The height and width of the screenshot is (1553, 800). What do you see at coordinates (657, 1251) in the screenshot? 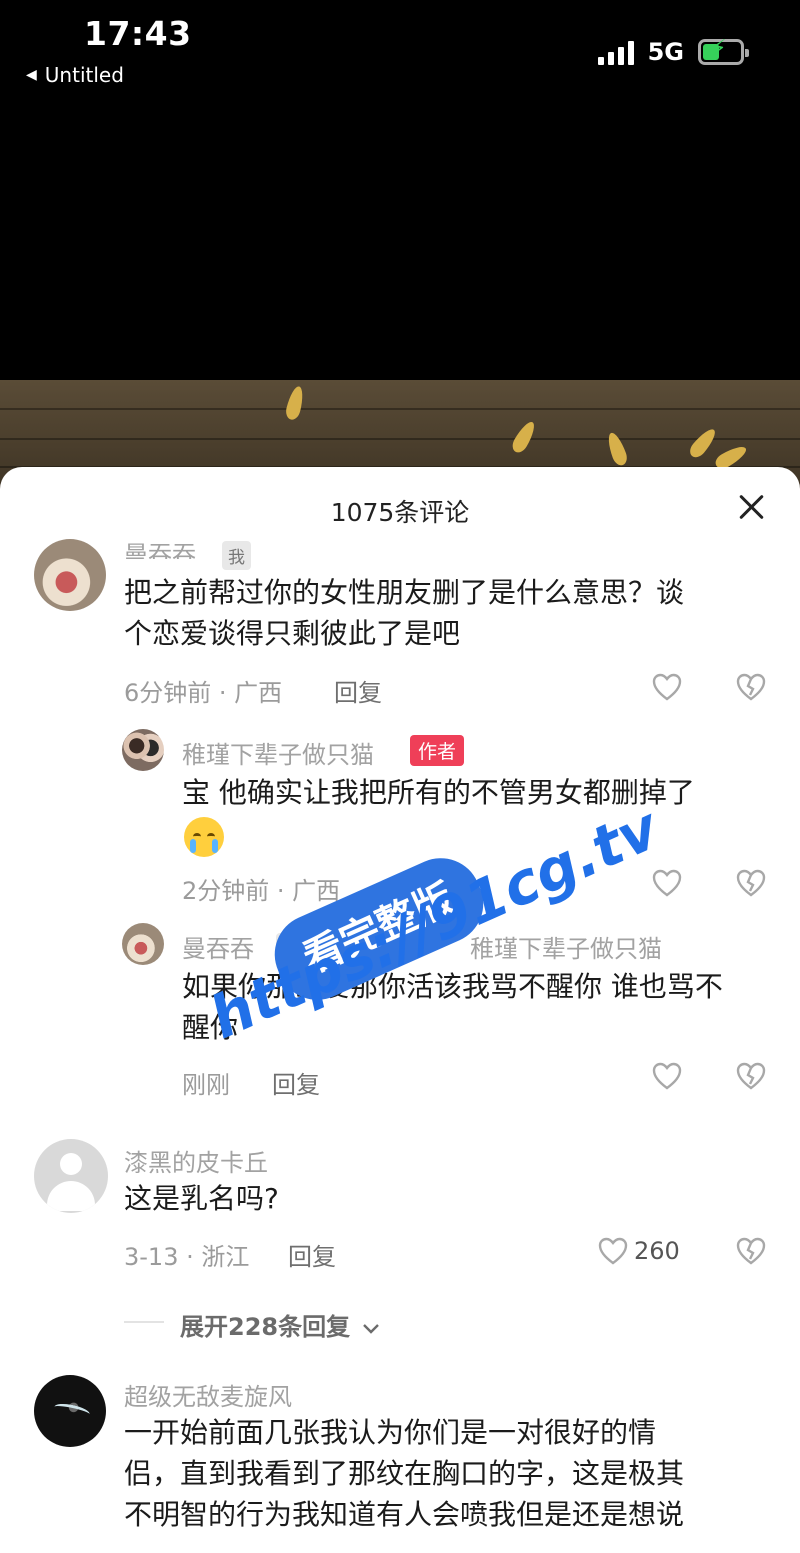
I see `like-count: 260` at bounding box center [657, 1251].